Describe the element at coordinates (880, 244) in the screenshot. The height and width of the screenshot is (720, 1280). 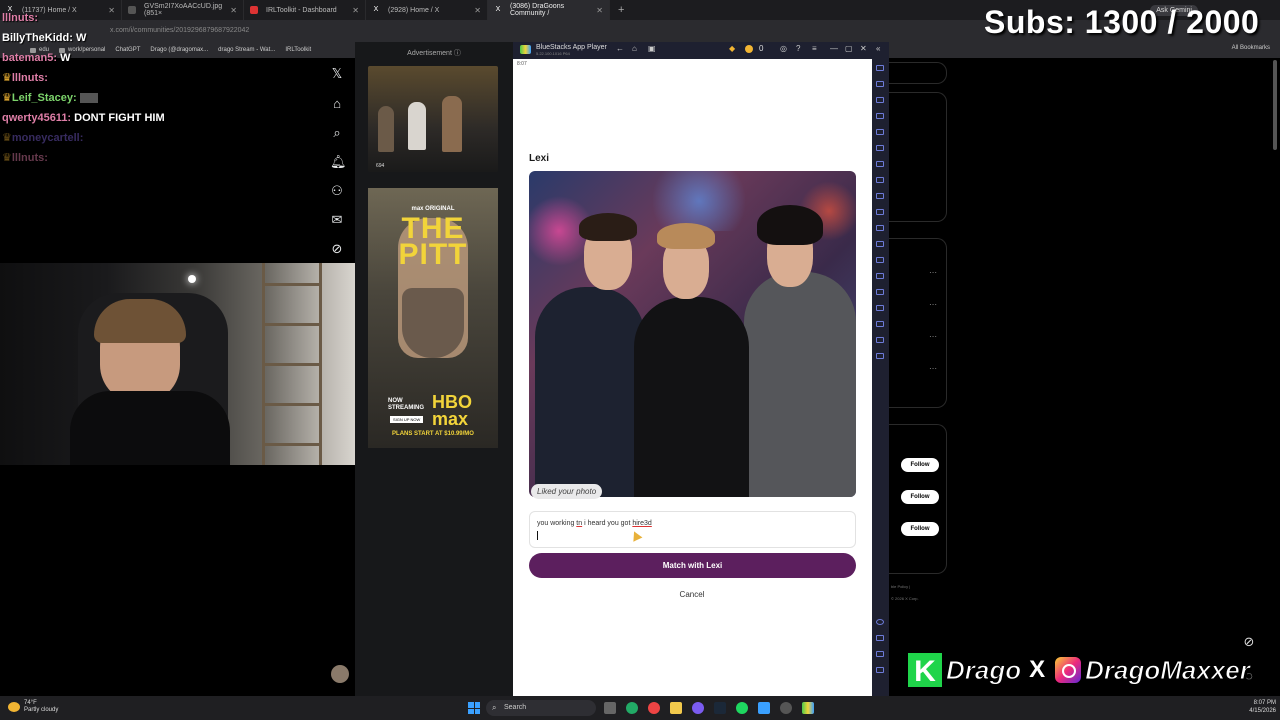
I see `location-icon` at that location.